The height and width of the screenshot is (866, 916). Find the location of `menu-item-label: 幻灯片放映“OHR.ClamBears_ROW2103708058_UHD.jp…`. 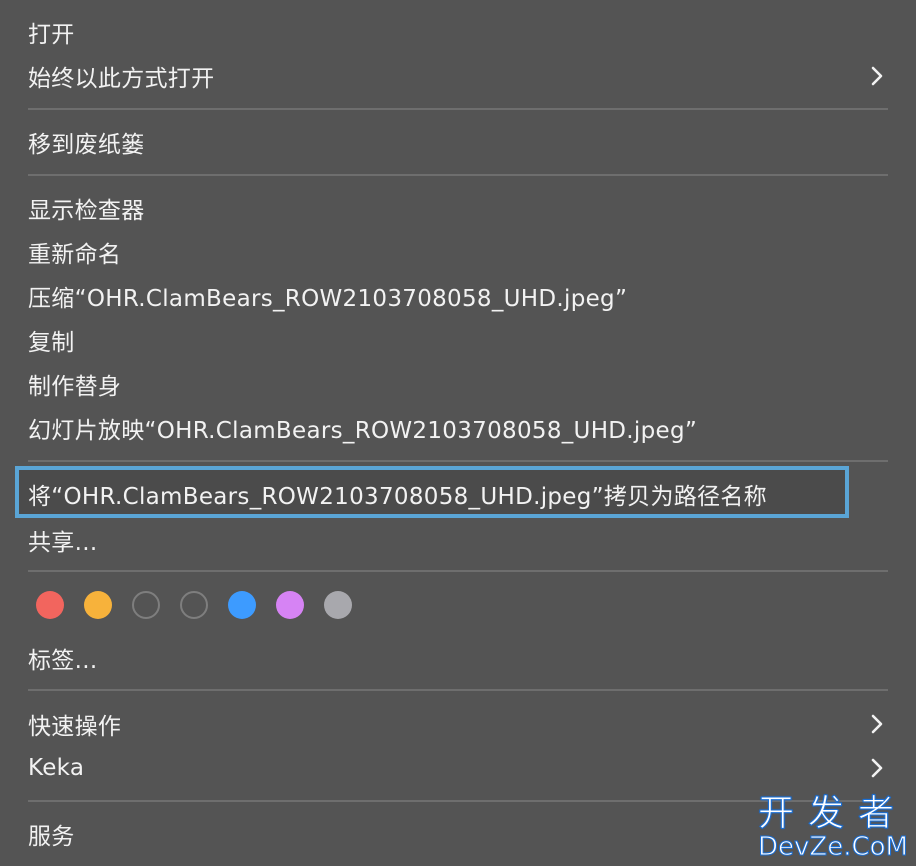

menu-item-label: 幻灯片放映“OHR.ClamBears_ROW2103708058_UHD.jp… is located at coordinates (363, 431).